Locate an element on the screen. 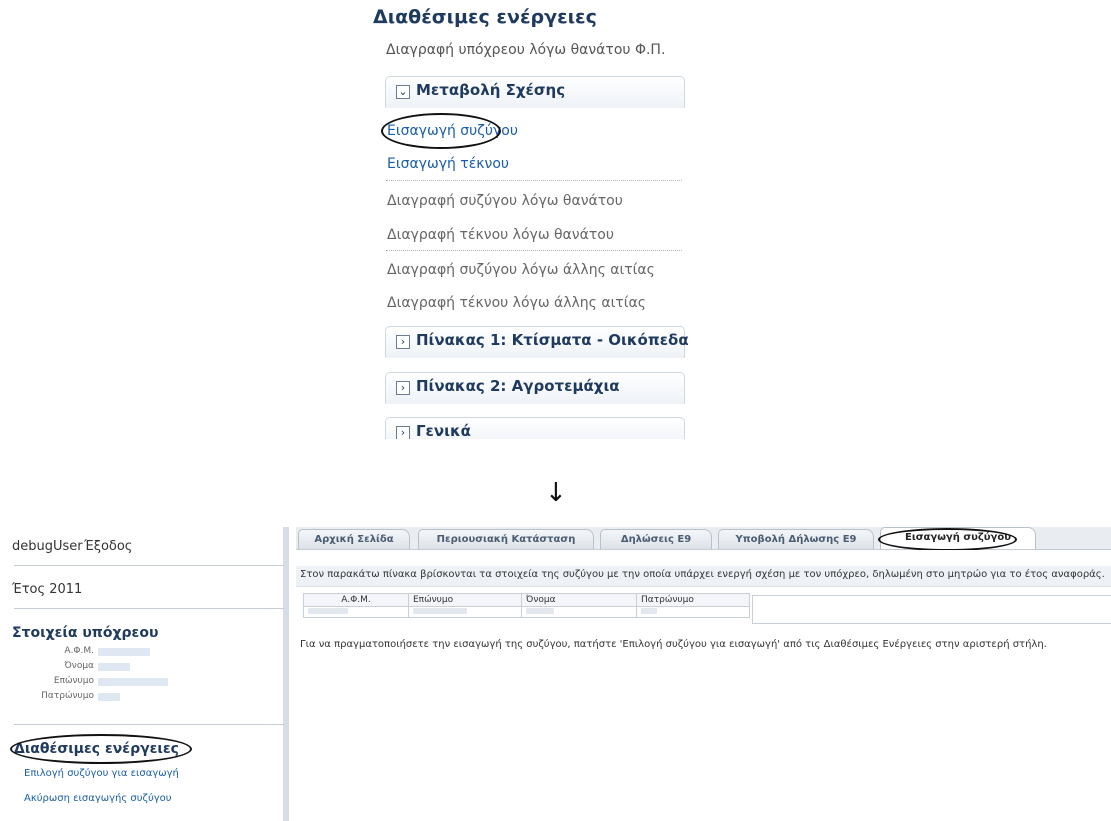 The height and width of the screenshot is (821, 1111). column-header: Όνομα is located at coordinates (579, 600).